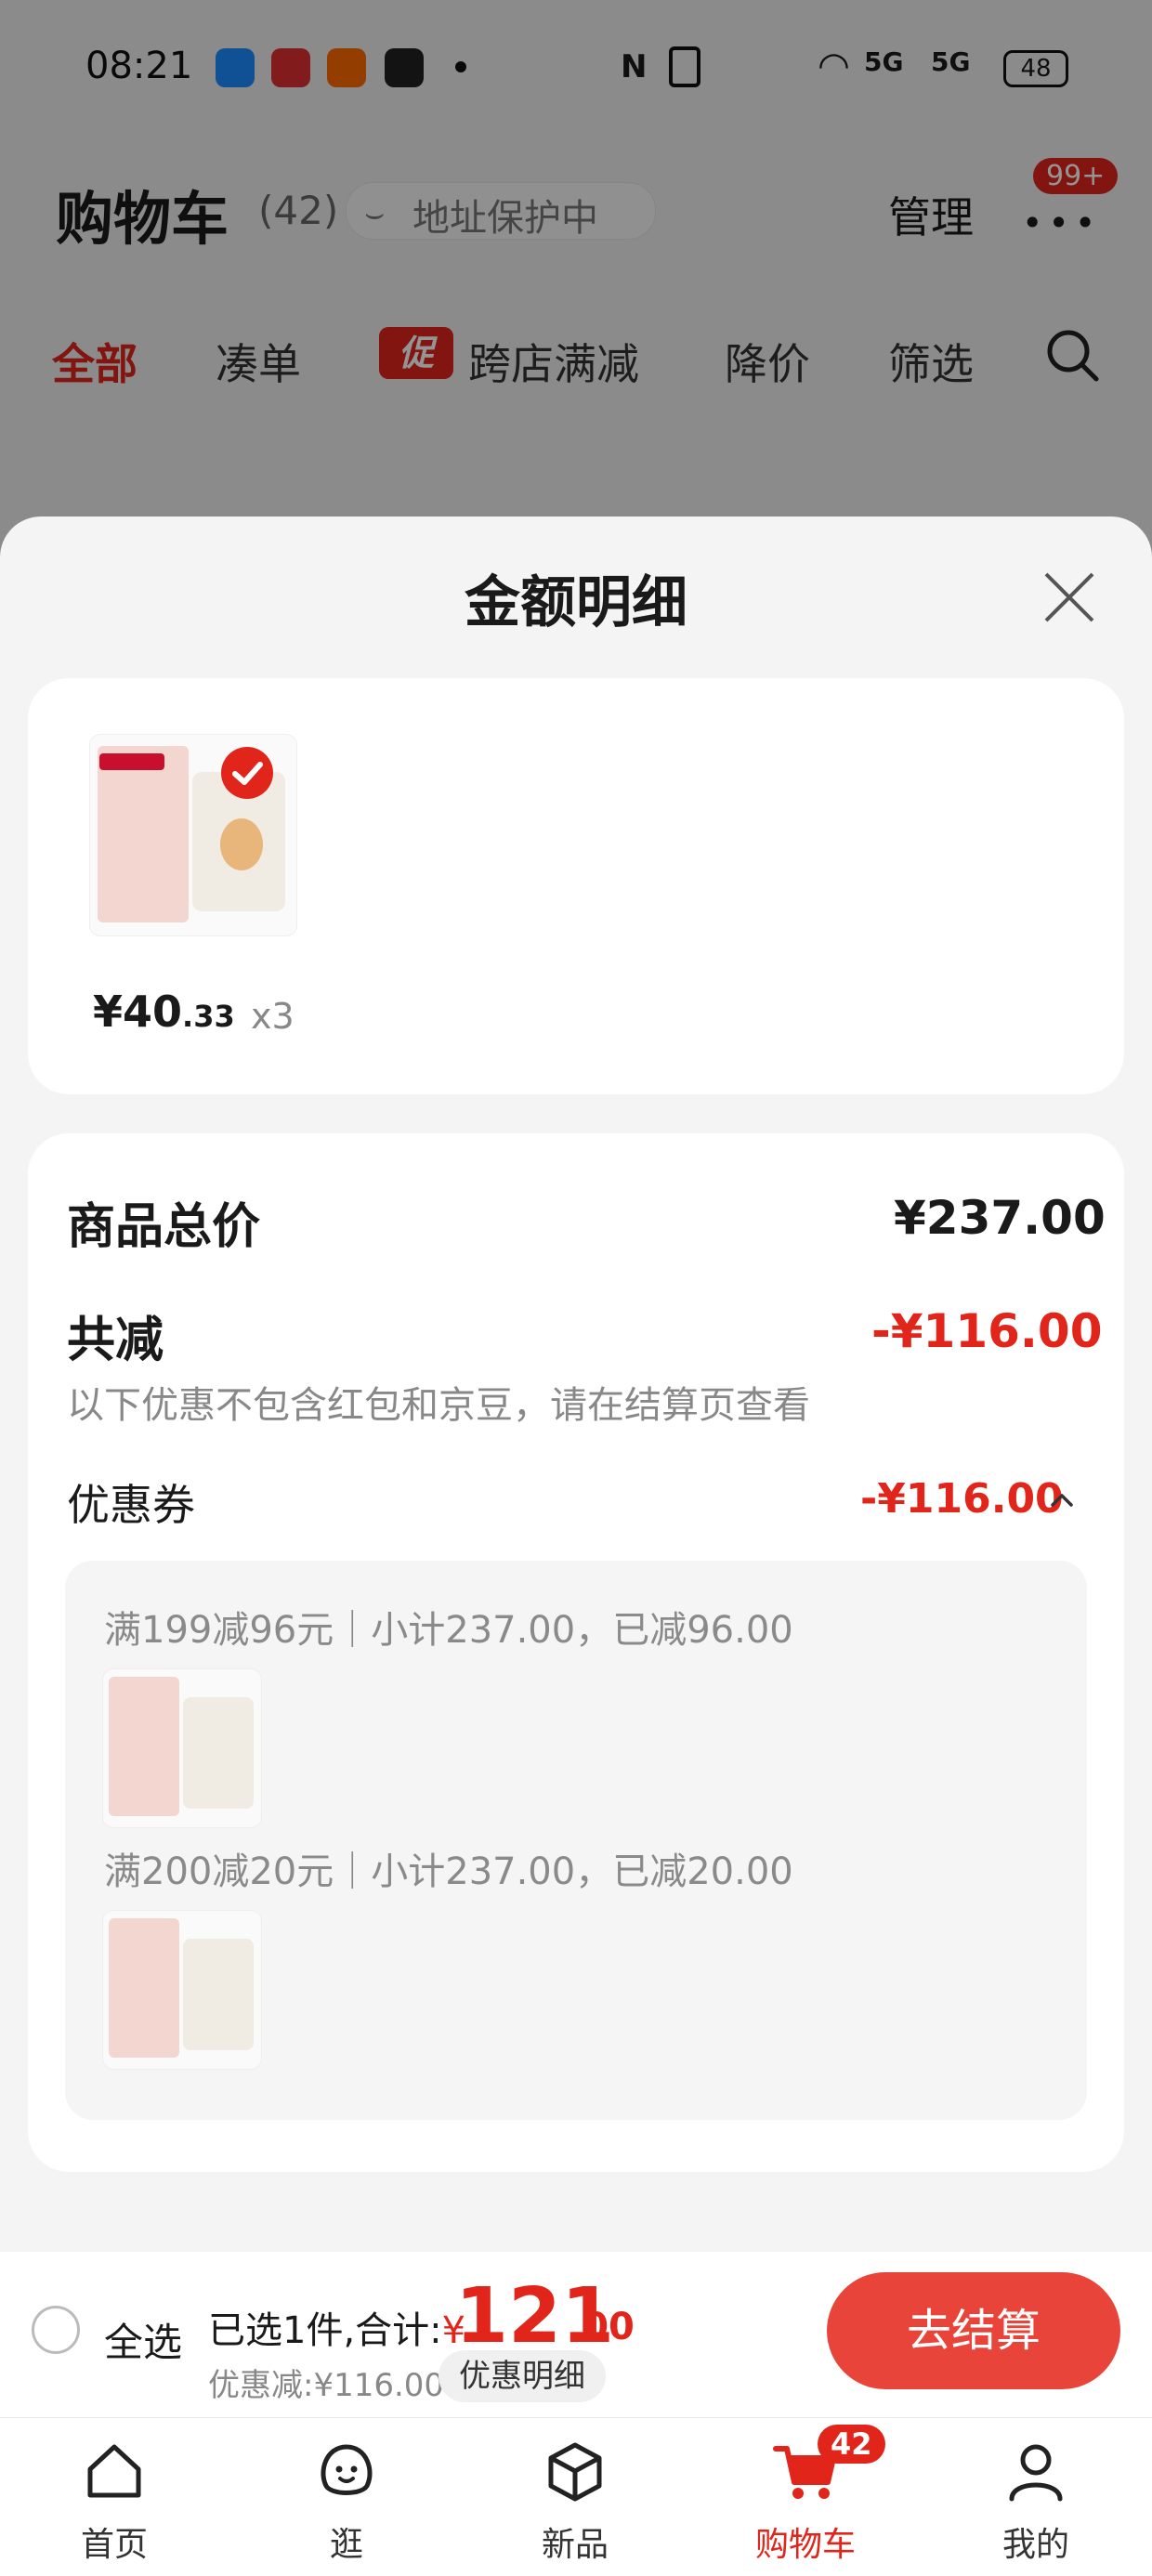 The height and width of the screenshot is (2576, 1152). Describe the element at coordinates (576, 602) in the screenshot. I see `sheet-title: 金额明细` at that location.